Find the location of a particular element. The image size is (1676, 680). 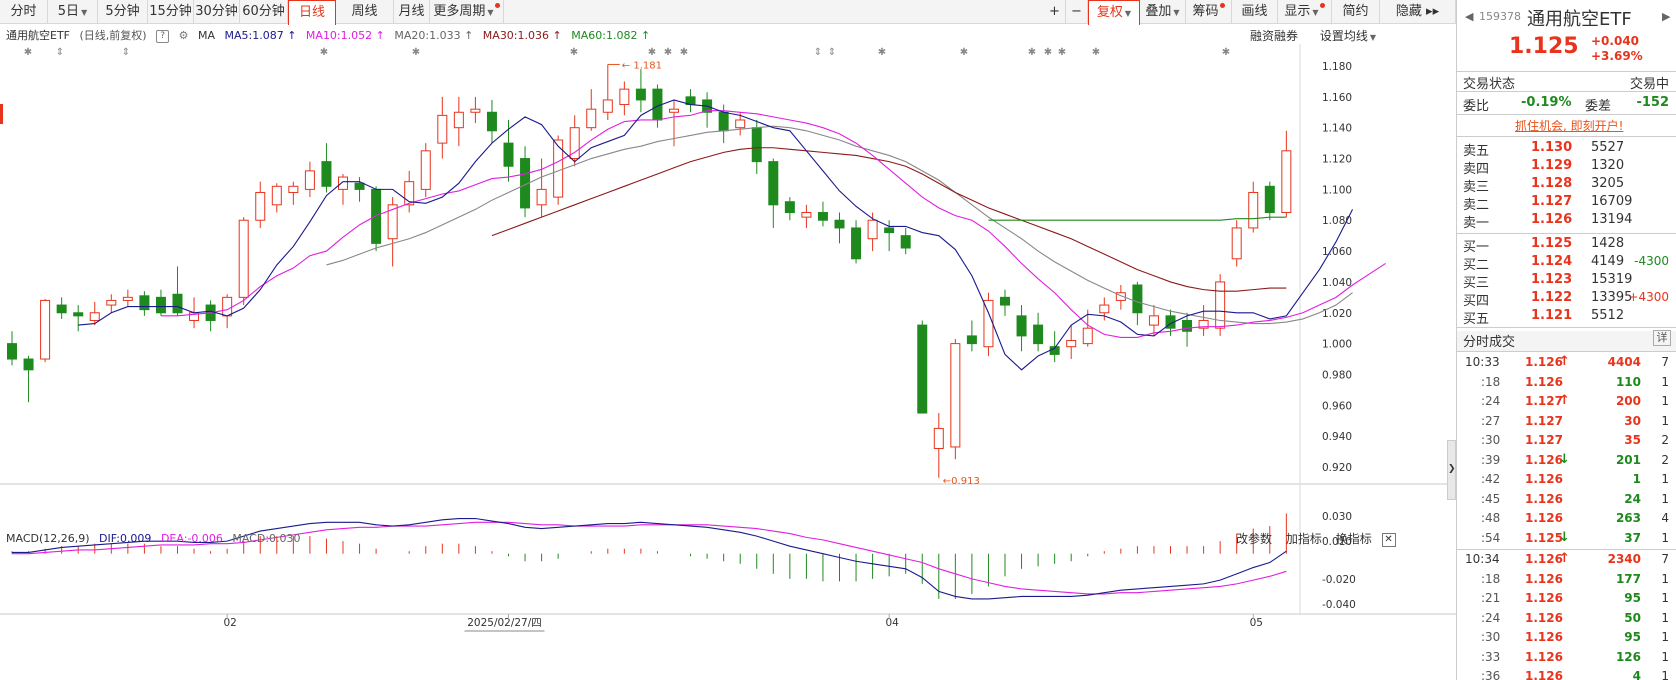

tick-volume: 35 is located at coordinates (1632, 440).